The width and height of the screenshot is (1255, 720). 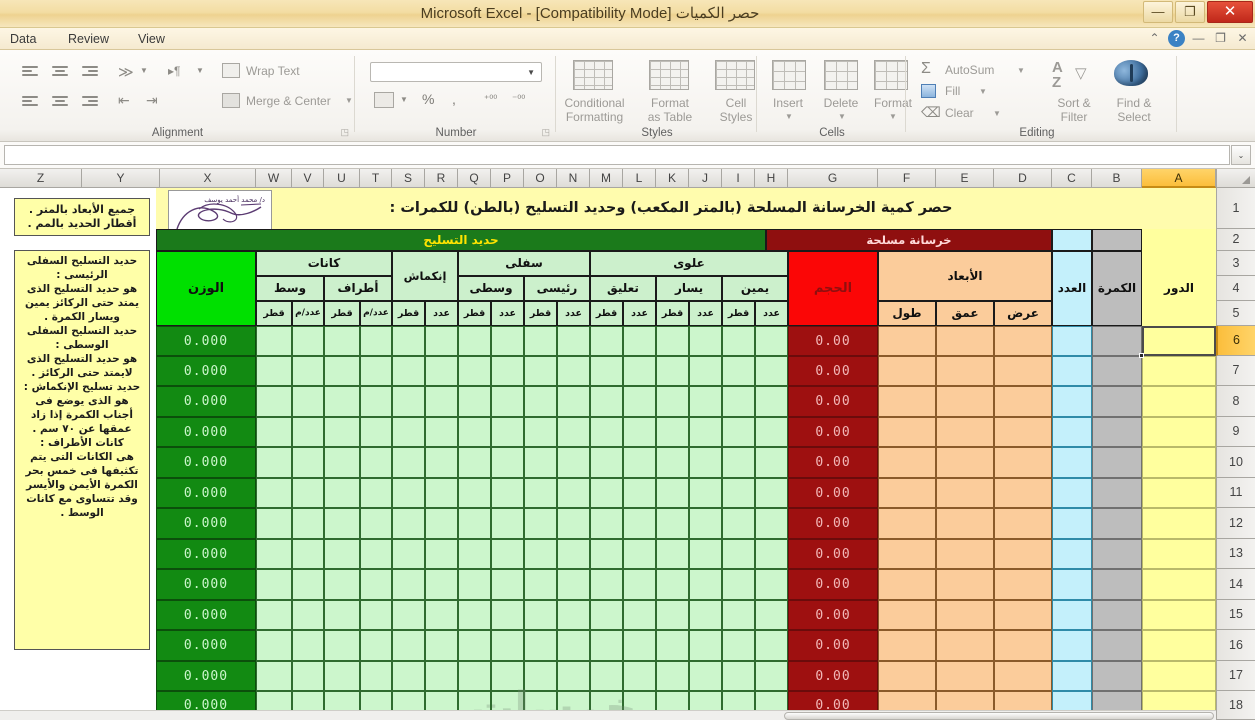 What do you see at coordinates (789, 75) in the screenshot?
I see `insert-cells-icon` at bounding box center [789, 75].